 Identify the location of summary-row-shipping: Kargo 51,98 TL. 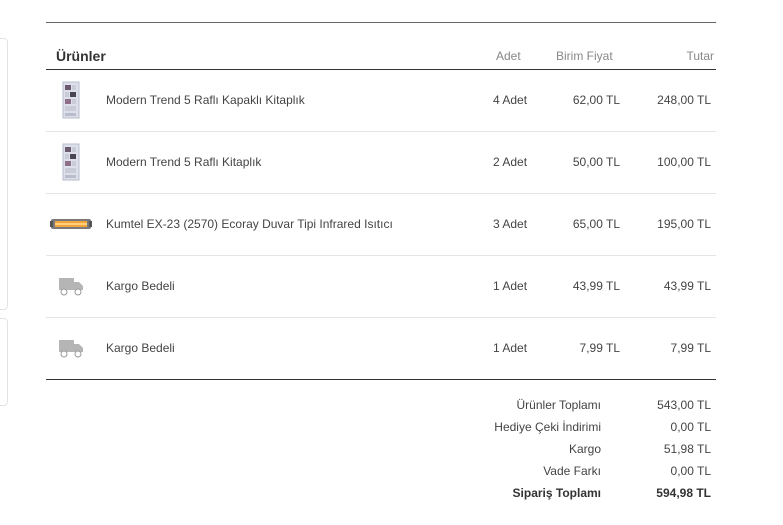
(548, 451).